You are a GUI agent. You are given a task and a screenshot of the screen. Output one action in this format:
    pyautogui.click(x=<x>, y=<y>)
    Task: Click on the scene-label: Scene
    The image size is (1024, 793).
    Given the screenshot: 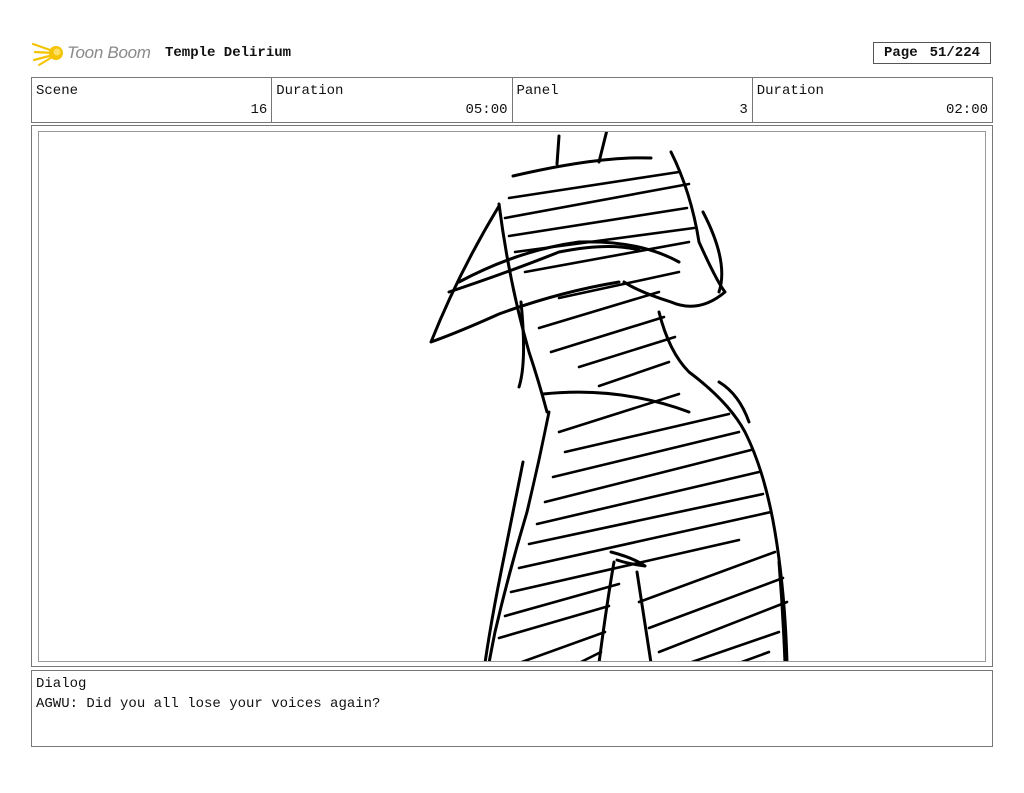 What is the action you would take?
    pyautogui.click(x=57, y=91)
    